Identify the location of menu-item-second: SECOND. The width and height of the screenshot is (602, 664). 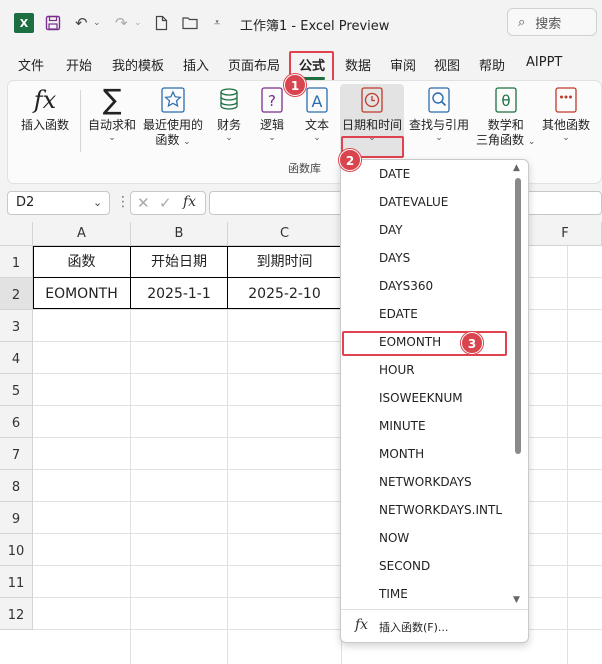
(404, 566).